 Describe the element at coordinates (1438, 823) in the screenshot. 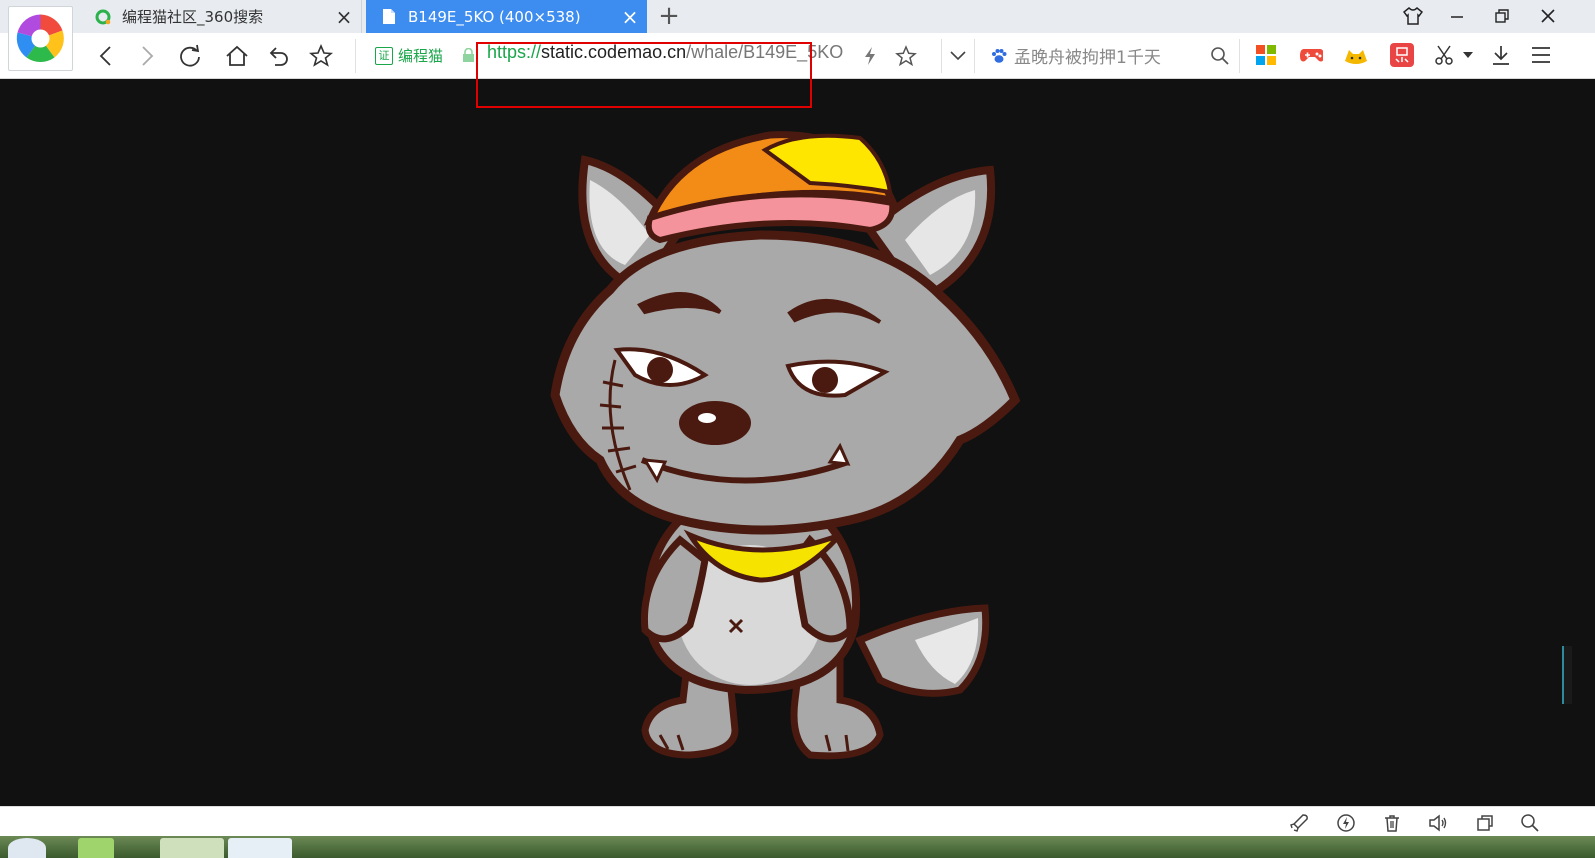

I see `speaker-icon` at that location.